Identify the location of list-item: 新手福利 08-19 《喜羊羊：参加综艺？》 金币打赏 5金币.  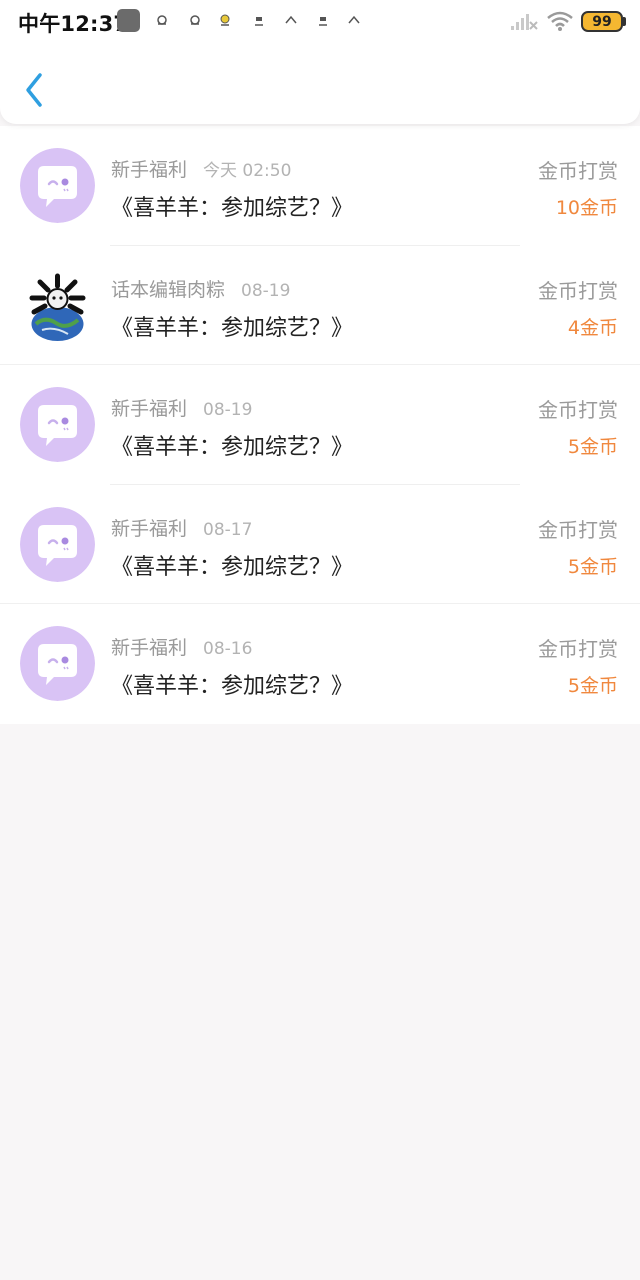
(320, 425).